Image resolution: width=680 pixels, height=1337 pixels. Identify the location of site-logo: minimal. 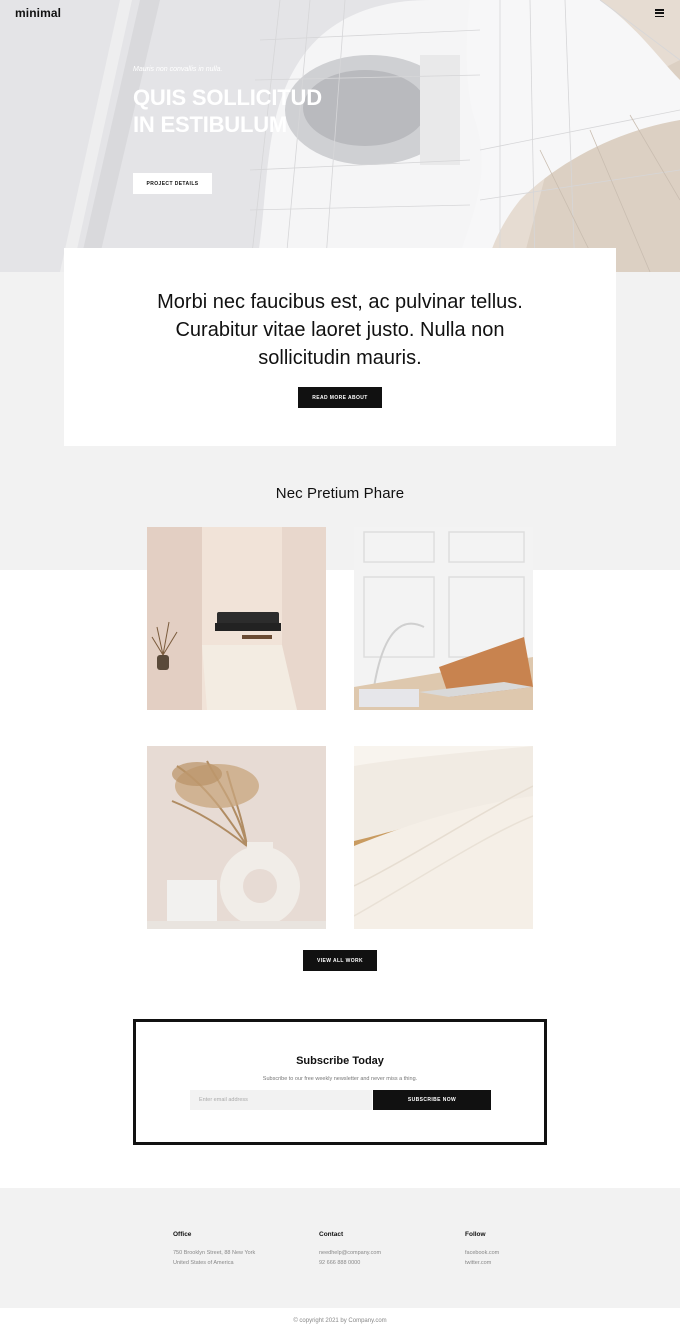
(38, 13).